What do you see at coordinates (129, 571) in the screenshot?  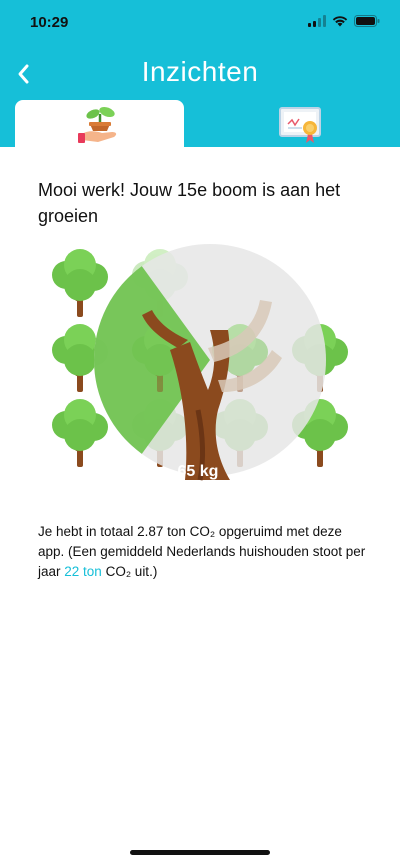 I see `info-text-part2: CO₂ uit.)` at bounding box center [129, 571].